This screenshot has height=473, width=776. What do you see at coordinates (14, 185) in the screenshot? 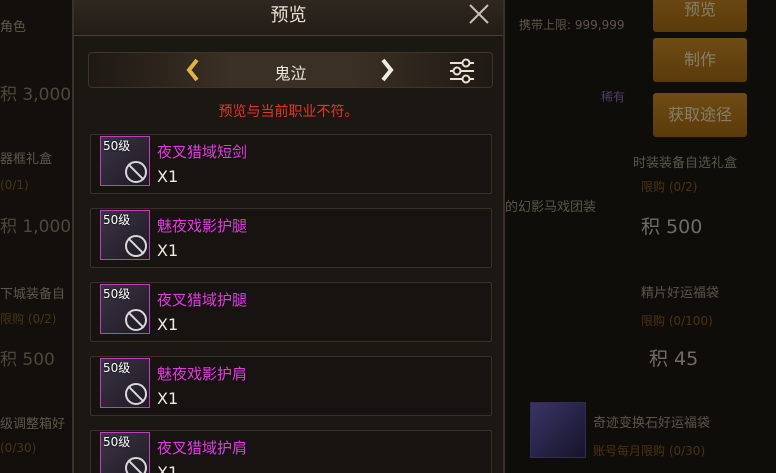
I see `shop-left-text: (0/1)` at bounding box center [14, 185].